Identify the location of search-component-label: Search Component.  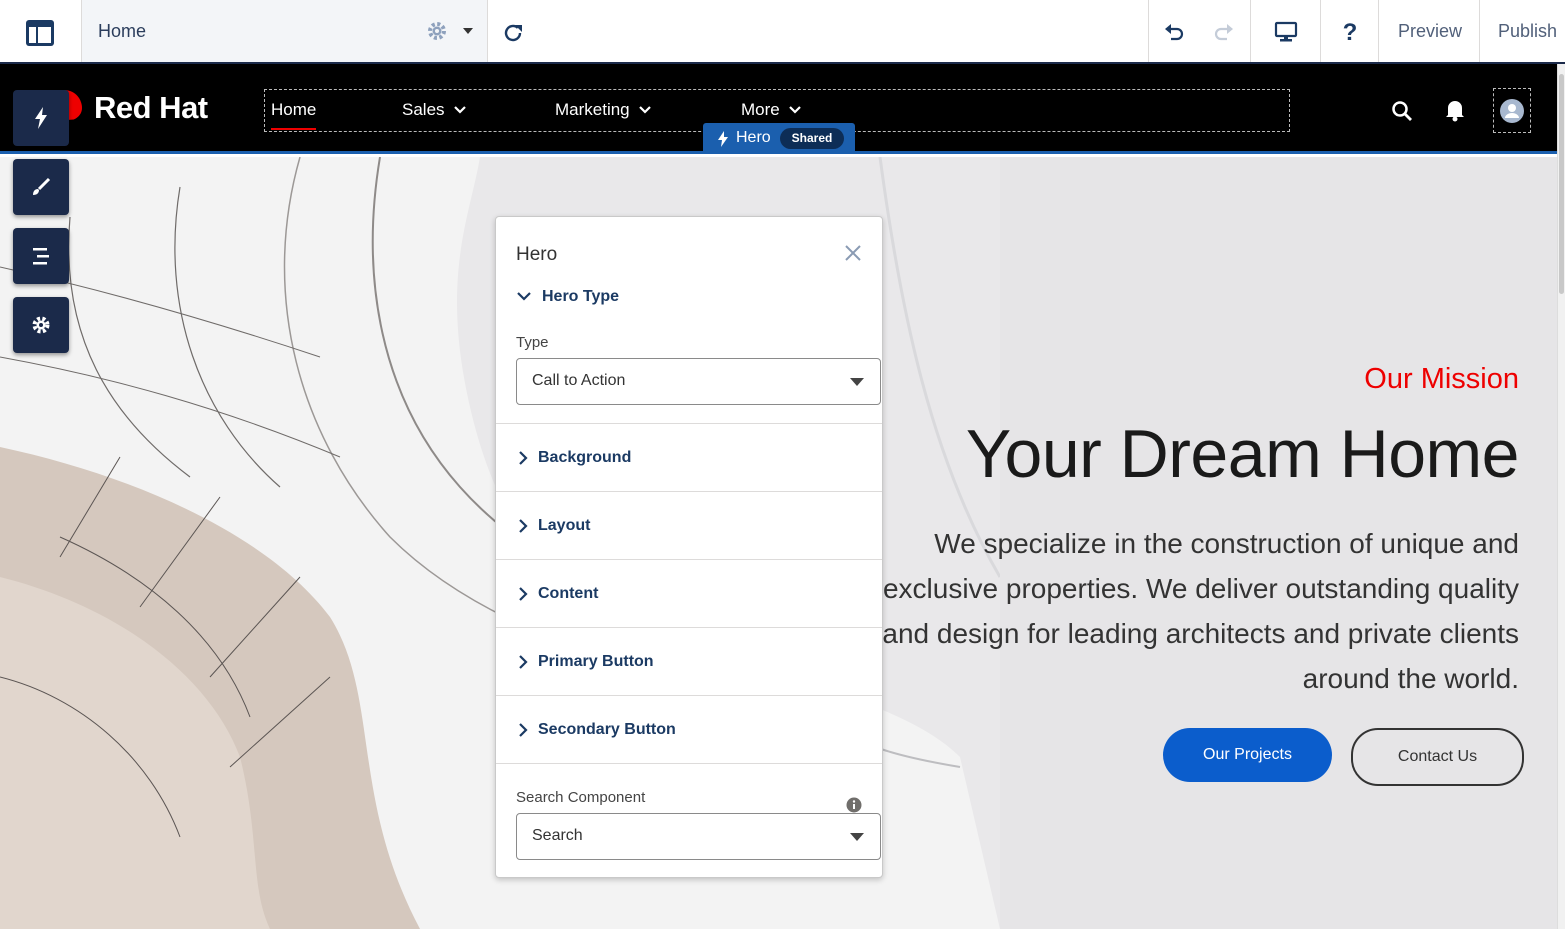
(581, 797).